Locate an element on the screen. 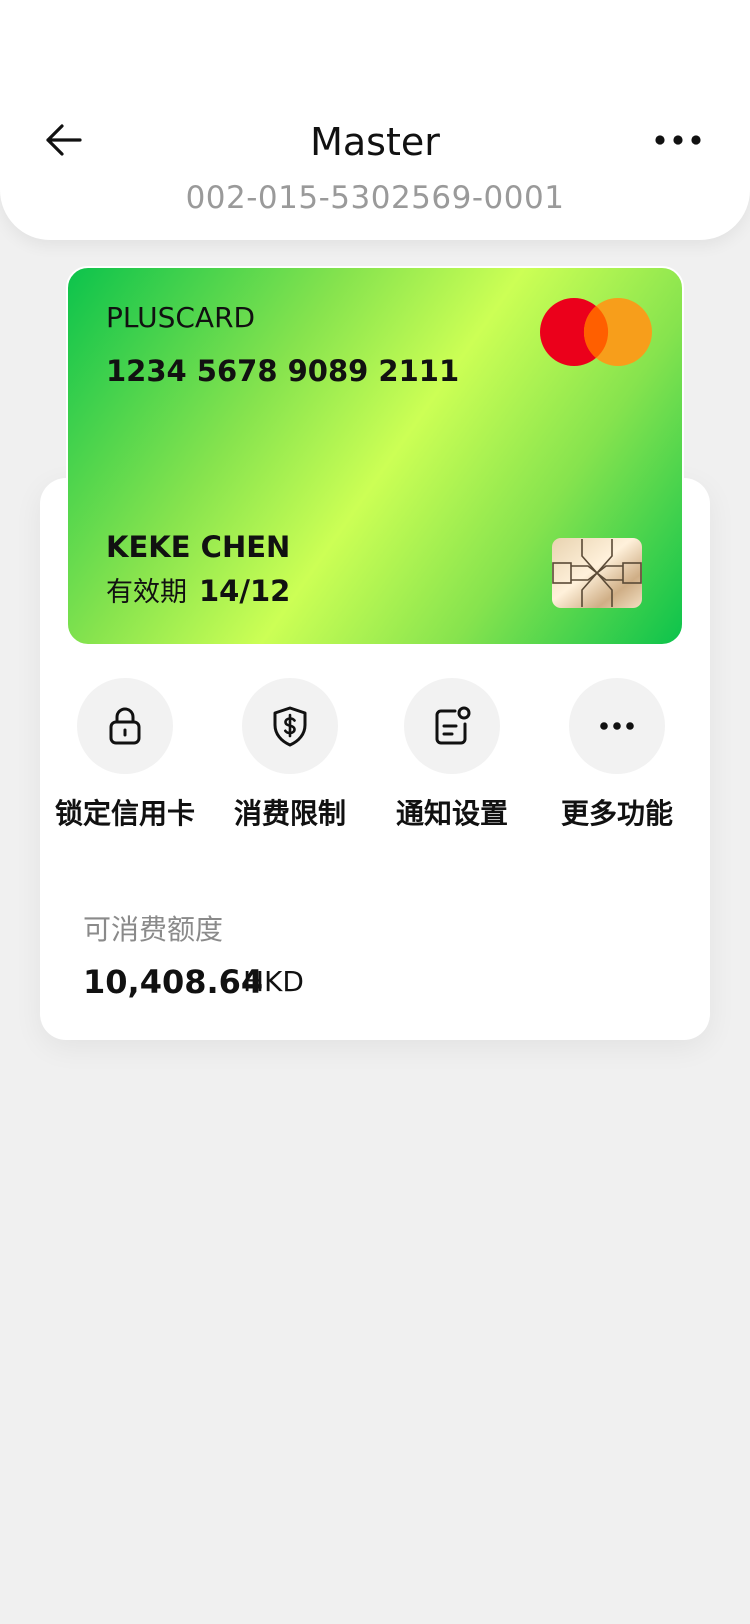  page-title: Master is located at coordinates (375, 142).